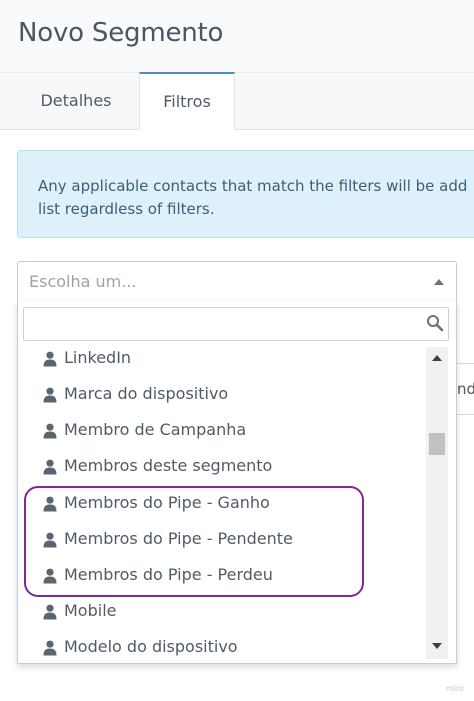  What do you see at coordinates (236, 324) in the screenshot?
I see `dropdown-search-input` at bounding box center [236, 324].